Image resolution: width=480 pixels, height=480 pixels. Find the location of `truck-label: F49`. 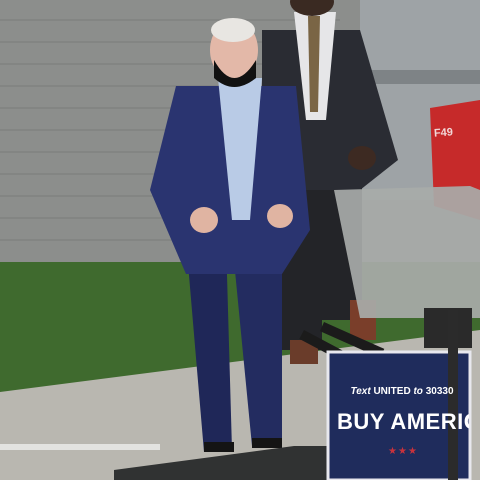

truck-label: F49 is located at coordinates (443, 133).